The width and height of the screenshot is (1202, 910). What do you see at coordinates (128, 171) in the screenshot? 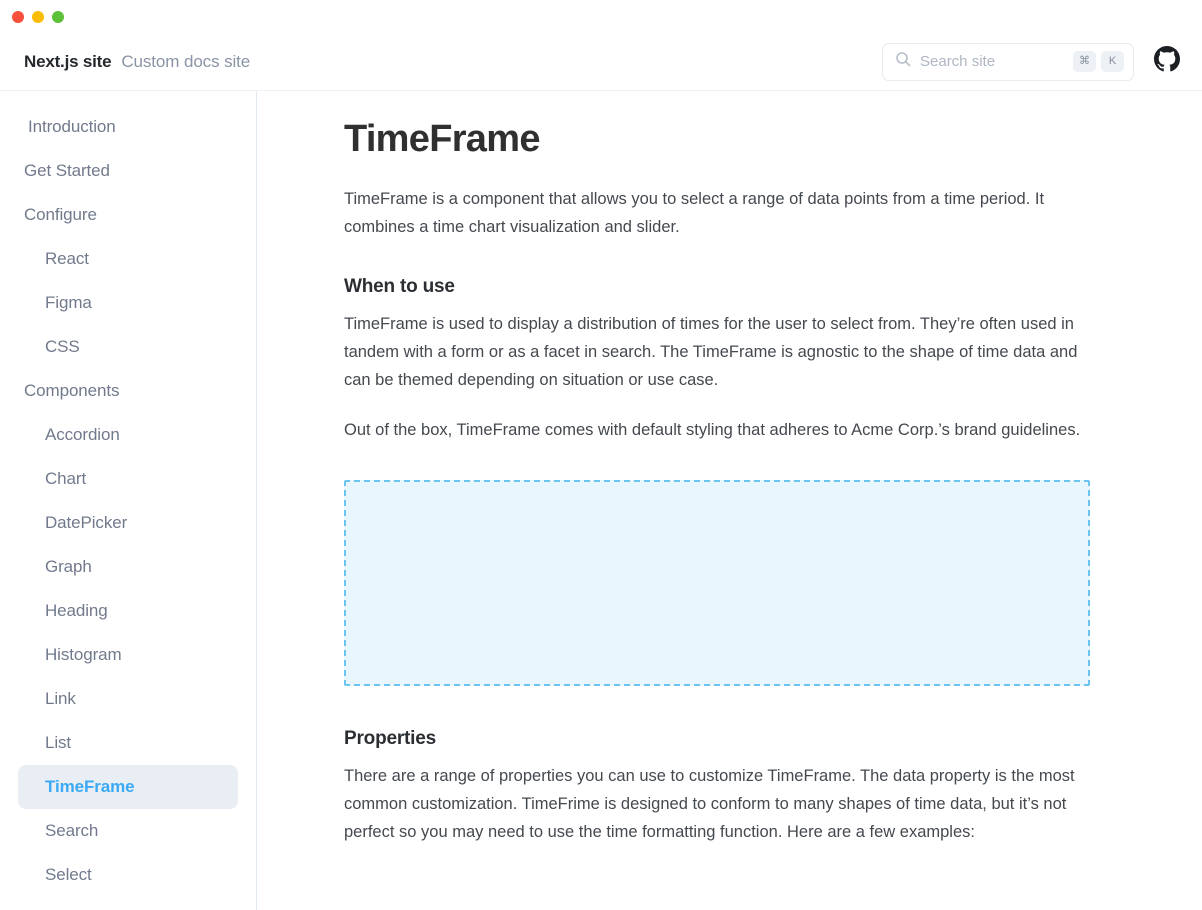
I see `sidebar-item-get-started: Get Started` at bounding box center [128, 171].